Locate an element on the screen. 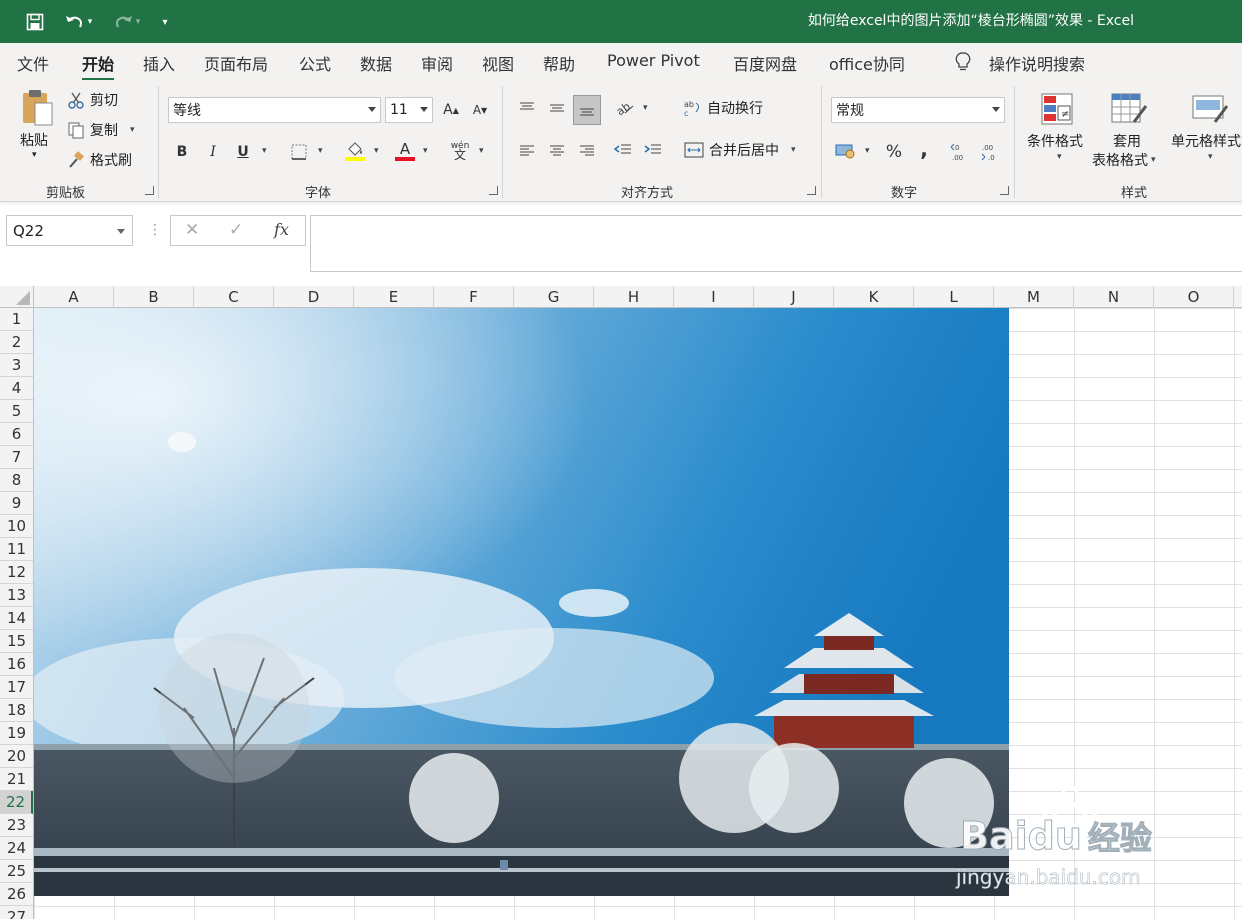 Image resolution: width=1242 pixels, height=919 pixels. orientation-dropdown-icon: ▾ is located at coordinates (645, 108).